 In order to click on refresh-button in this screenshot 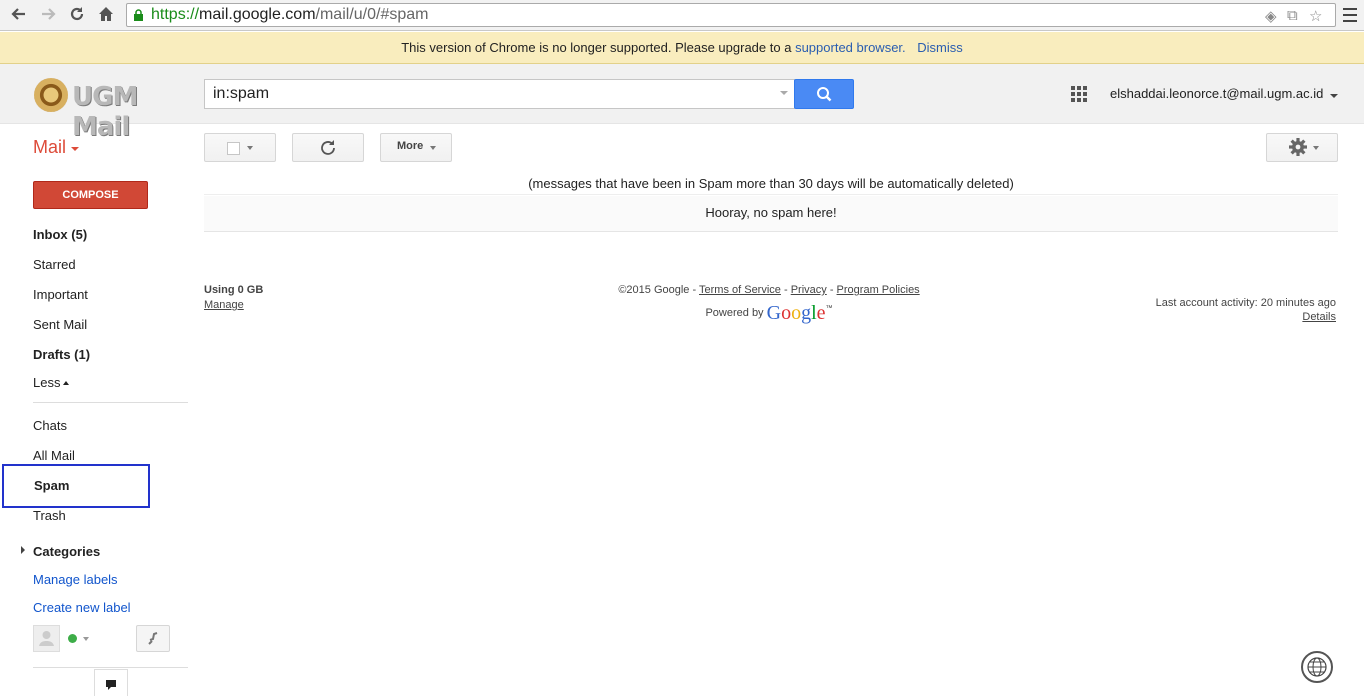, I will do `click(328, 147)`.